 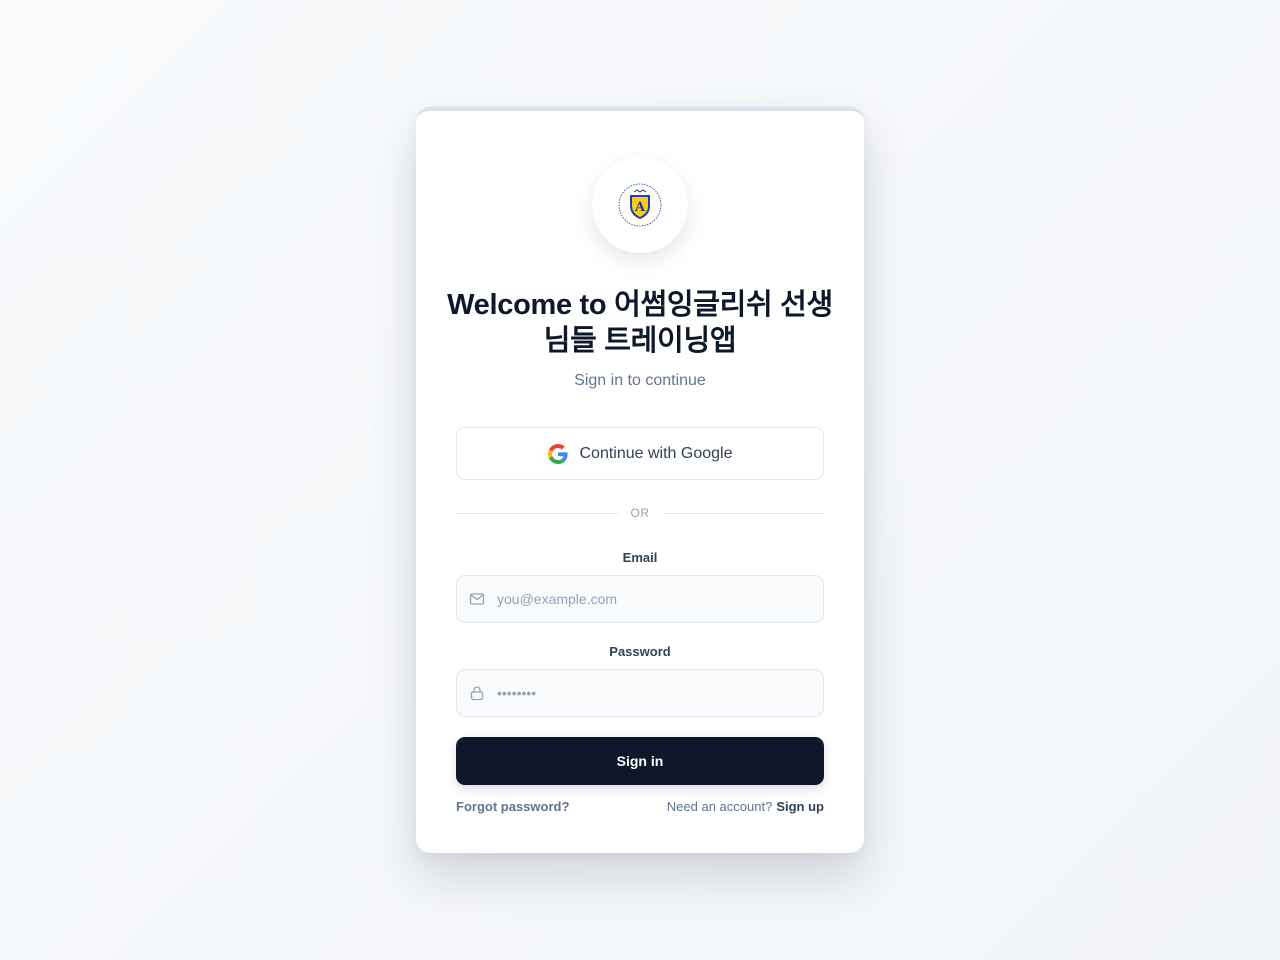 I want to click on email-field, so click(x=660, y=599).